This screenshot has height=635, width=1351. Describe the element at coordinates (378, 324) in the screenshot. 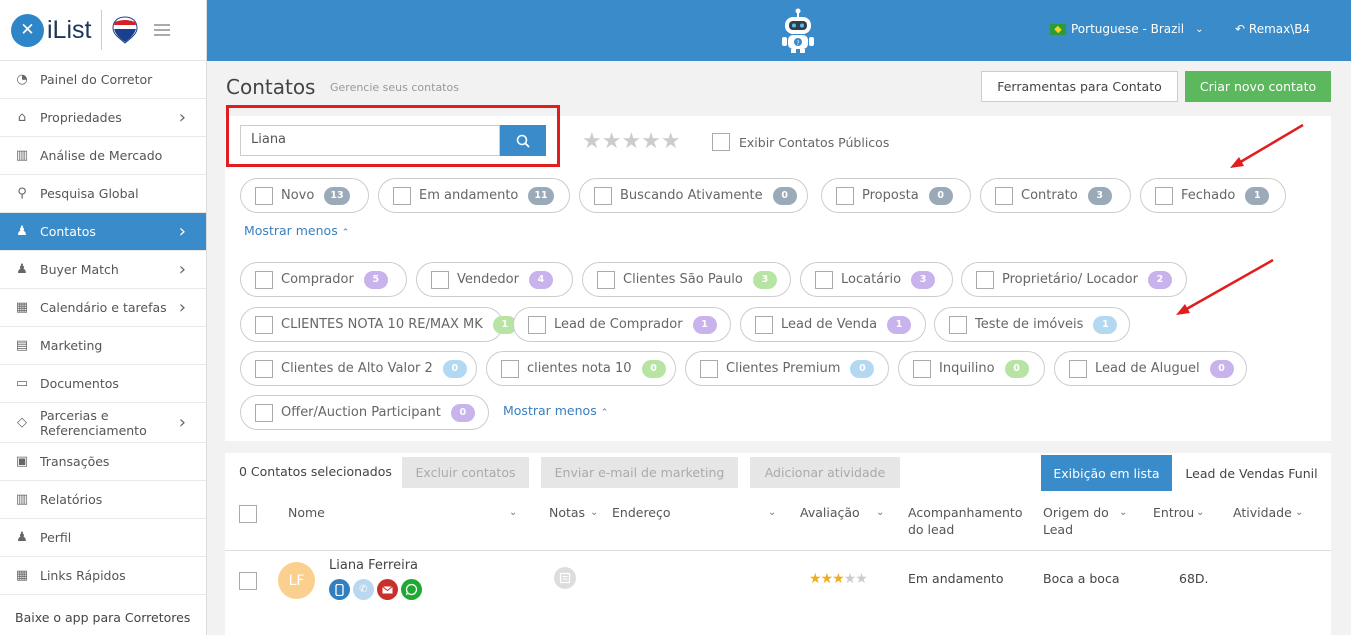

I see `filter-pill: CLIENTES NOTA 10 RE/MAX MK 1` at that location.